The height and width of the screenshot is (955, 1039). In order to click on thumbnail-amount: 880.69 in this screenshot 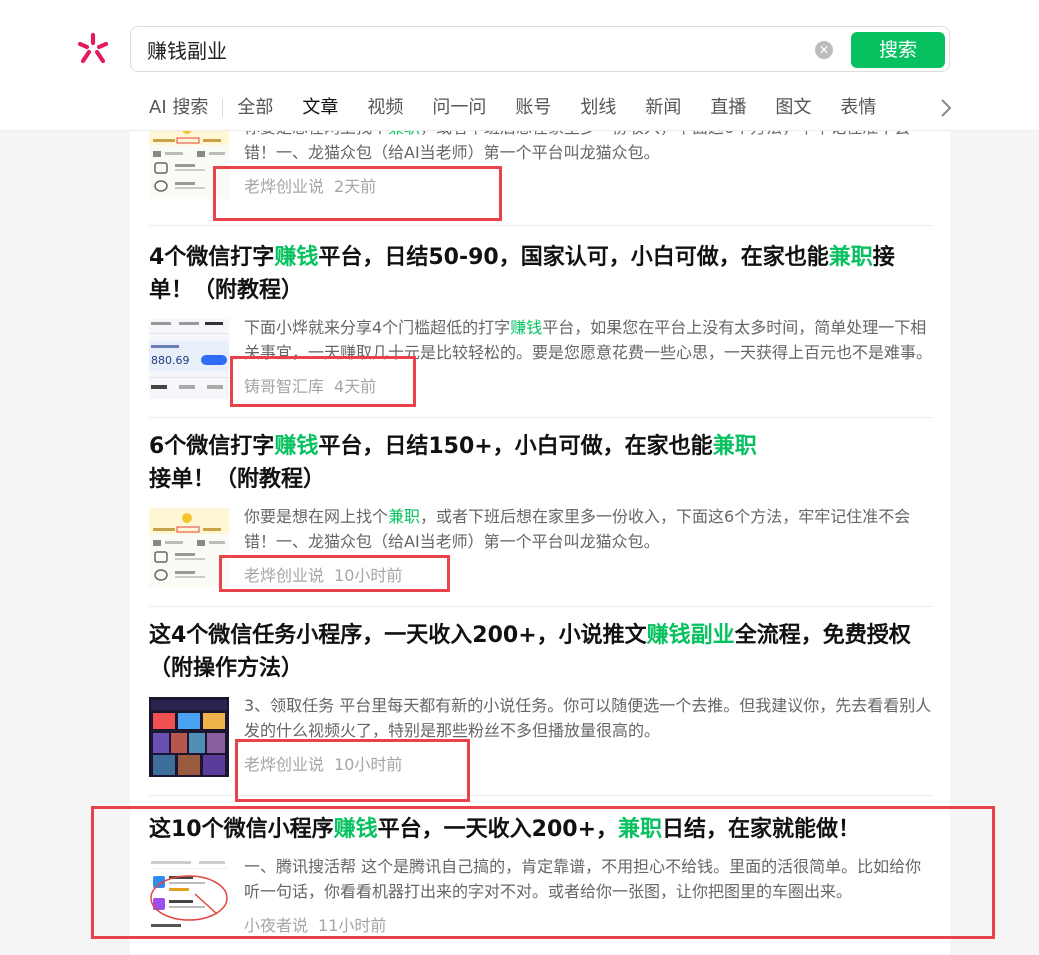, I will do `click(170, 360)`.